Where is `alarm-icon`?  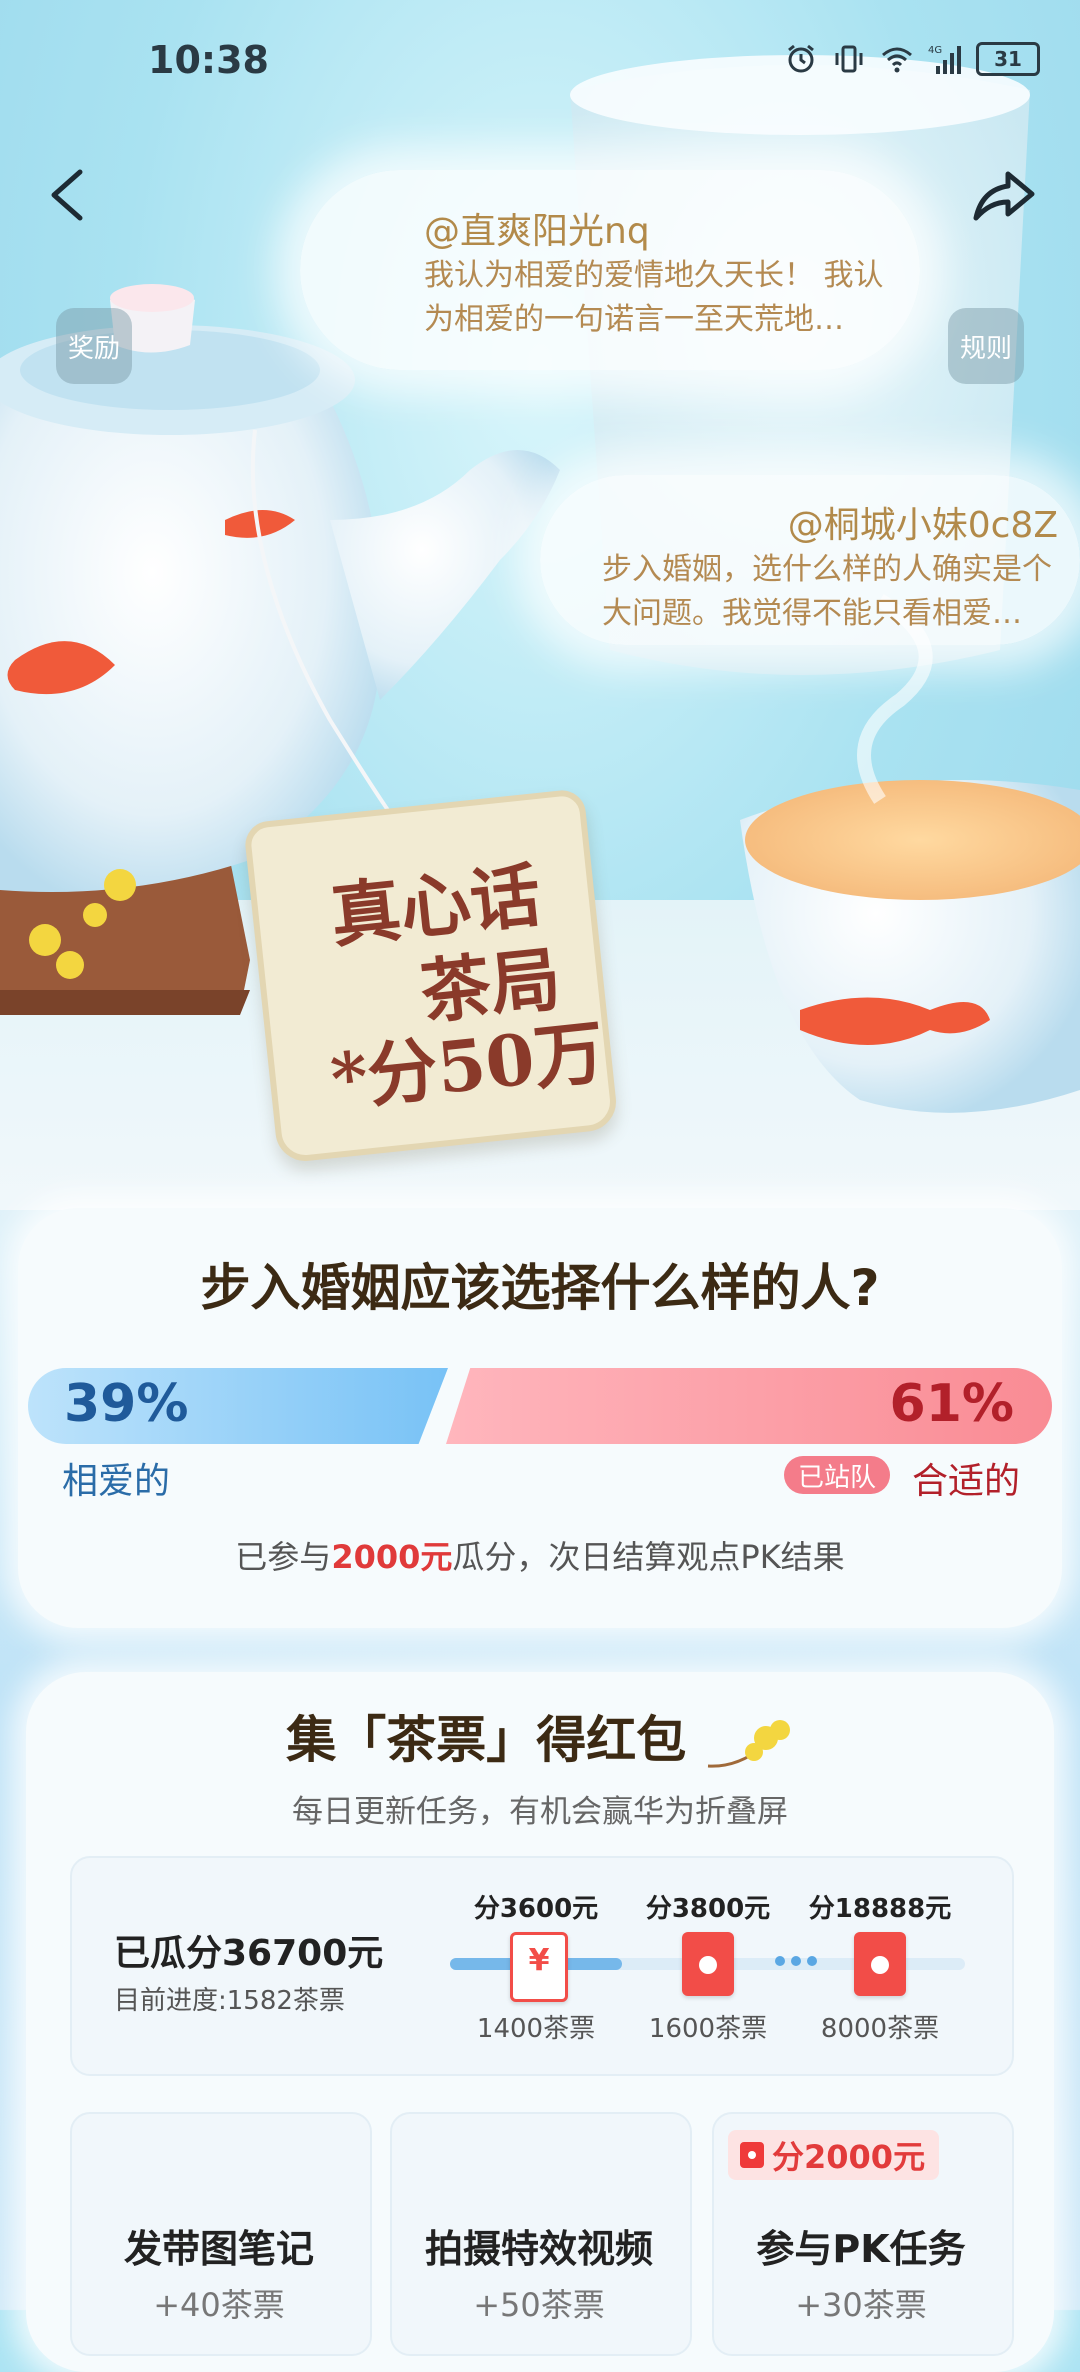 alarm-icon is located at coordinates (801, 58).